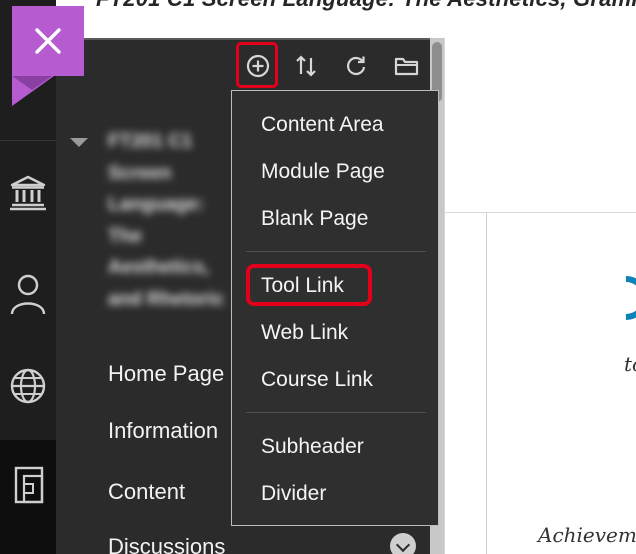  Describe the element at coordinates (28, 484) in the screenshot. I see `courses-icon` at that location.